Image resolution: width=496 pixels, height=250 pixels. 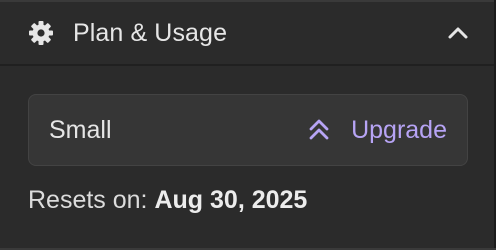 What do you see at coordinates (231, 200) in the screenshot?
I see `resets-date: Aug 30, 2025` at bounding box center [231, 200].